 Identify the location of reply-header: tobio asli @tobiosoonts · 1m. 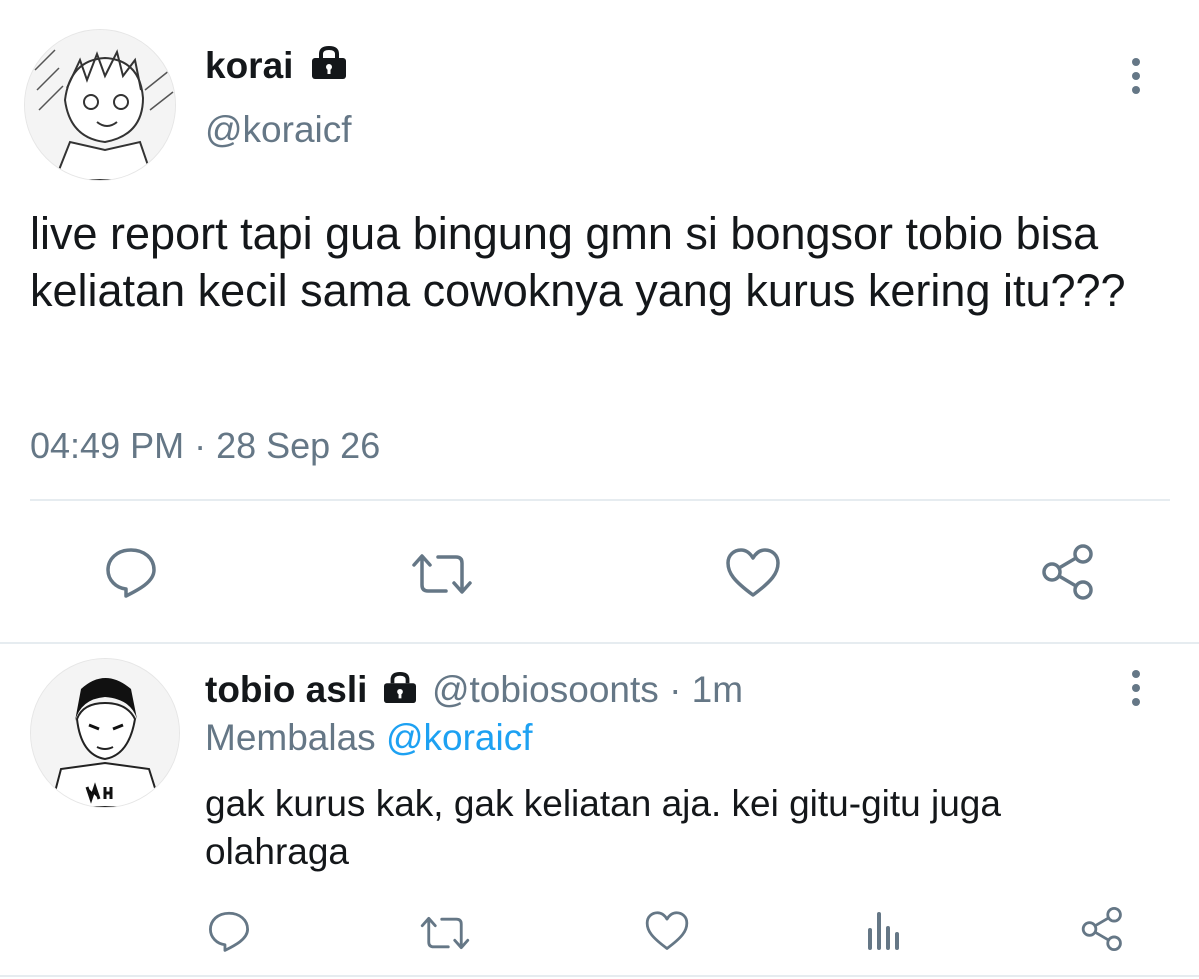
(474, 691).